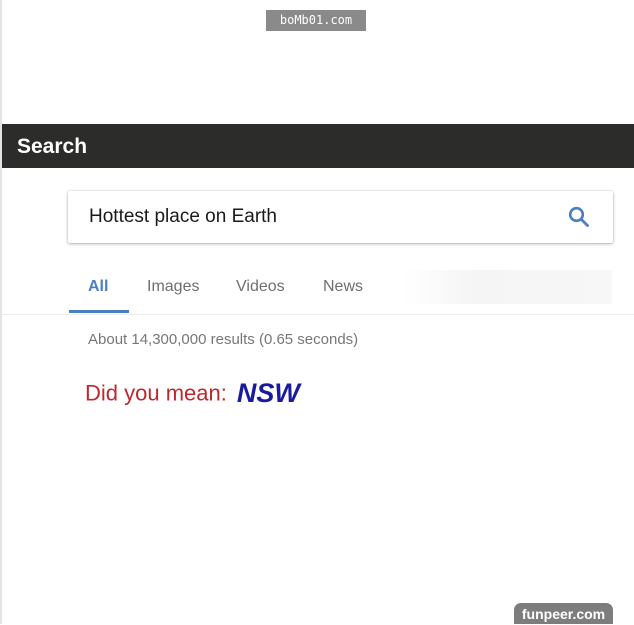 This screenshot has height=625, width=634. What do you see at coordinates (98, 287) in the screenshot?
I see `tab-all: All` at bounding box center [98, 287].